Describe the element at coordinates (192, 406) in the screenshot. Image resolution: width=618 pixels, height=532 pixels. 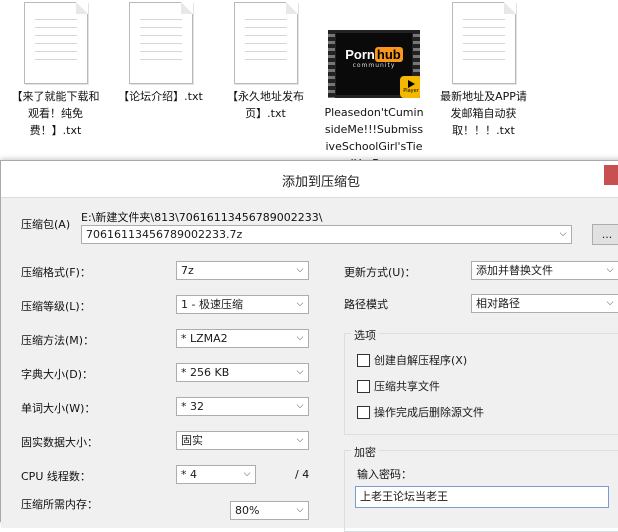
I see `word-value: * 32` at that location.